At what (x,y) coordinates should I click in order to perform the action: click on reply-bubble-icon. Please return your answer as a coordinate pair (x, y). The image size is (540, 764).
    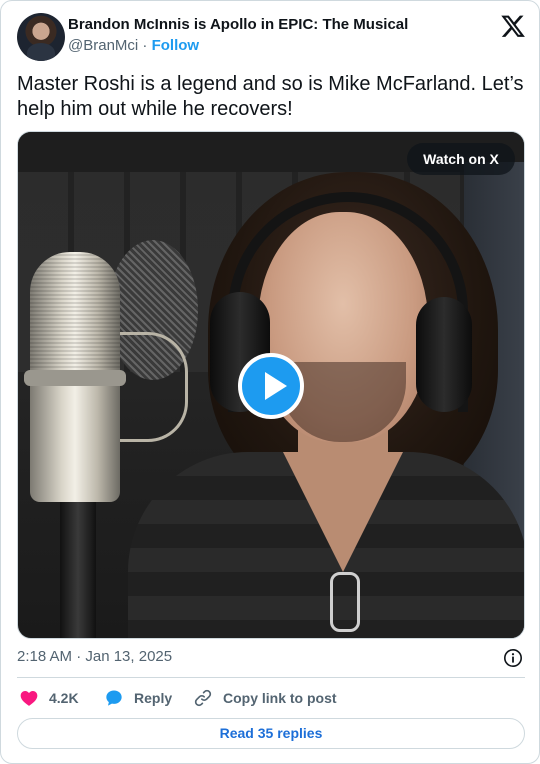
    Looking at the image, I should click on (114, 698).